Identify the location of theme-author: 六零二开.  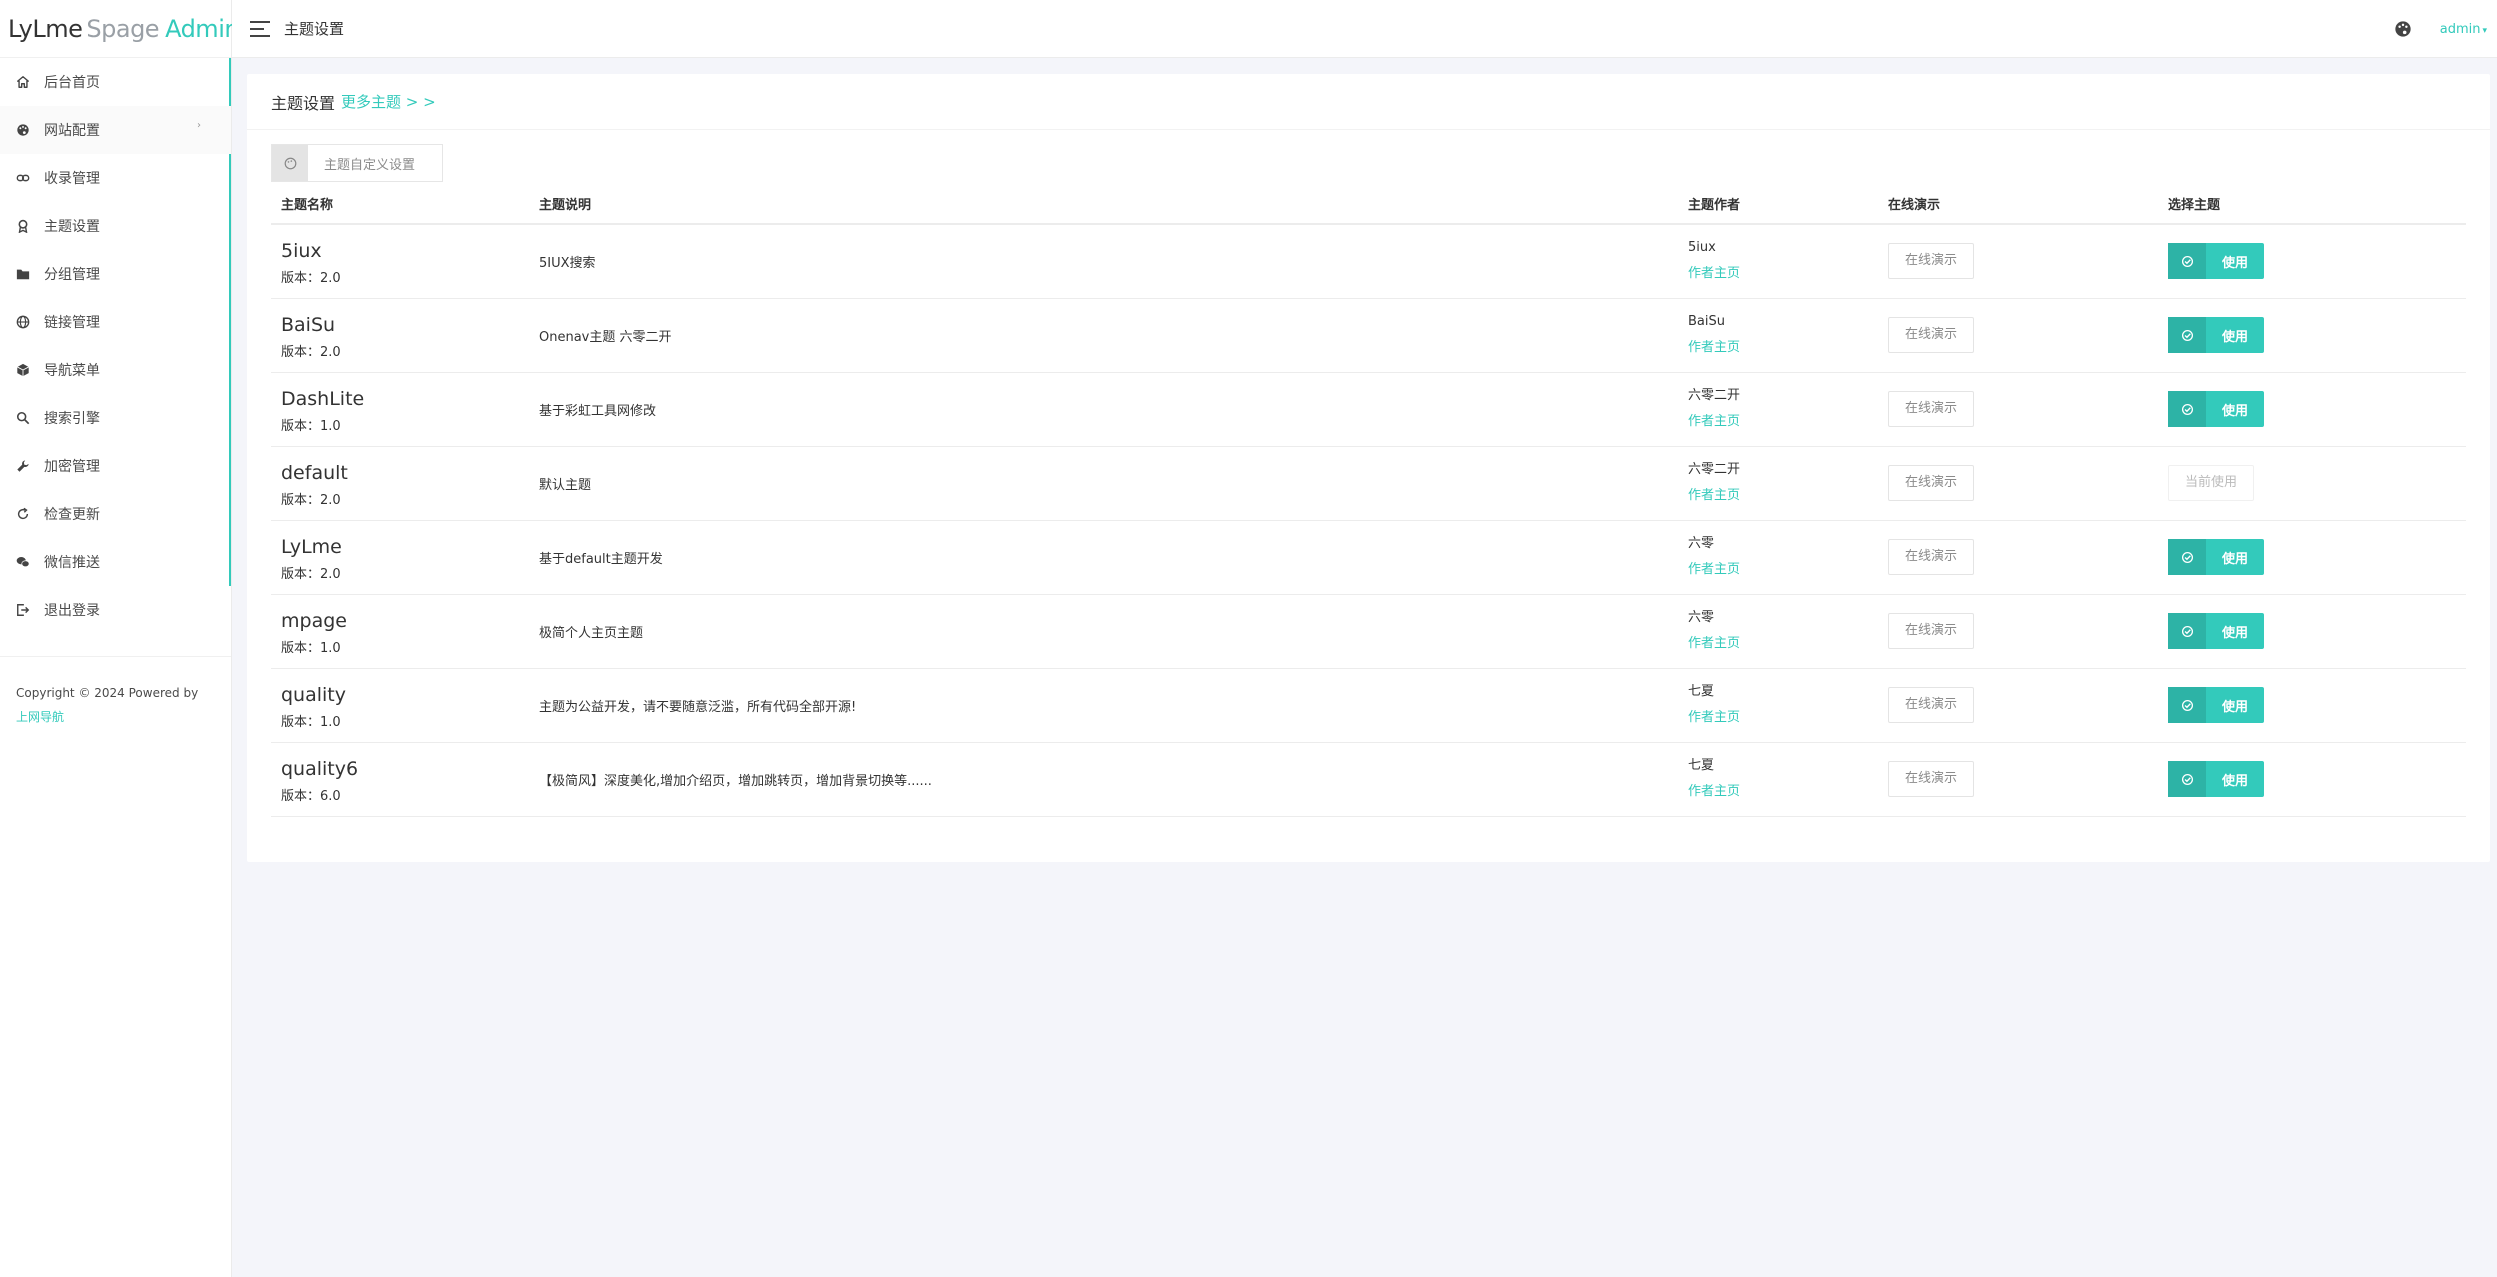
(1714, 469).